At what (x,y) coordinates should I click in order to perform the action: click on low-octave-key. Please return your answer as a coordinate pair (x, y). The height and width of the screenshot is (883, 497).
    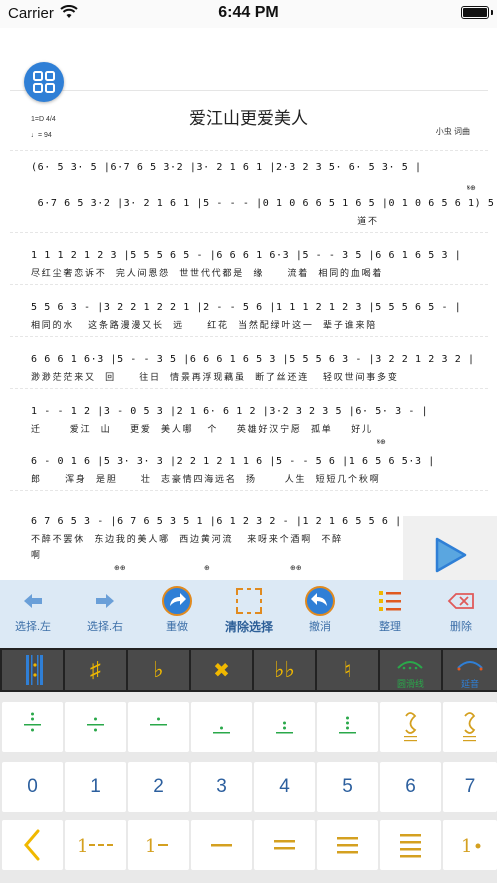
    Looking at the image, I should click on (221, 727).